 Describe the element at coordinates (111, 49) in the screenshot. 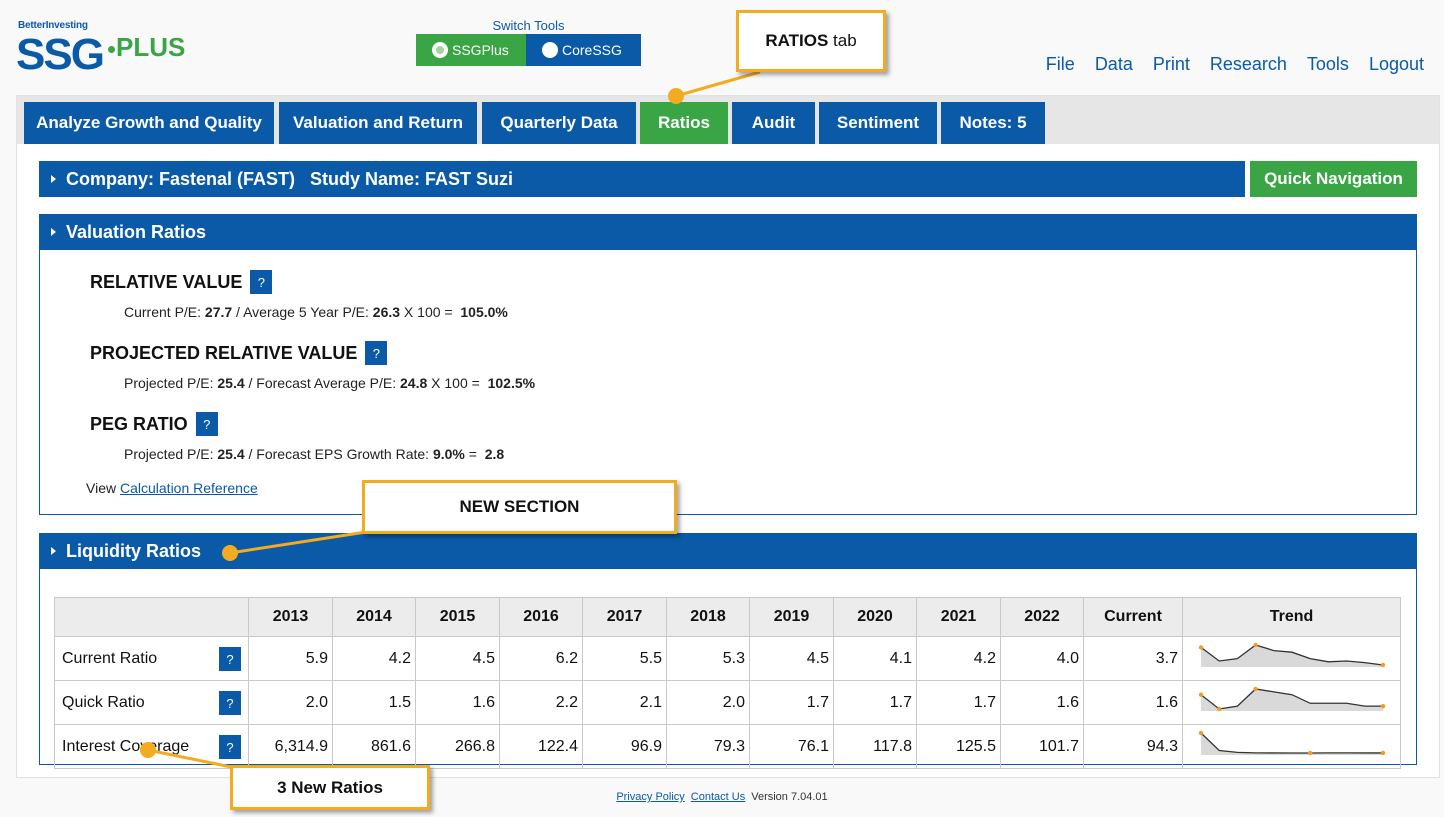

I see `logo-dot` at that location.